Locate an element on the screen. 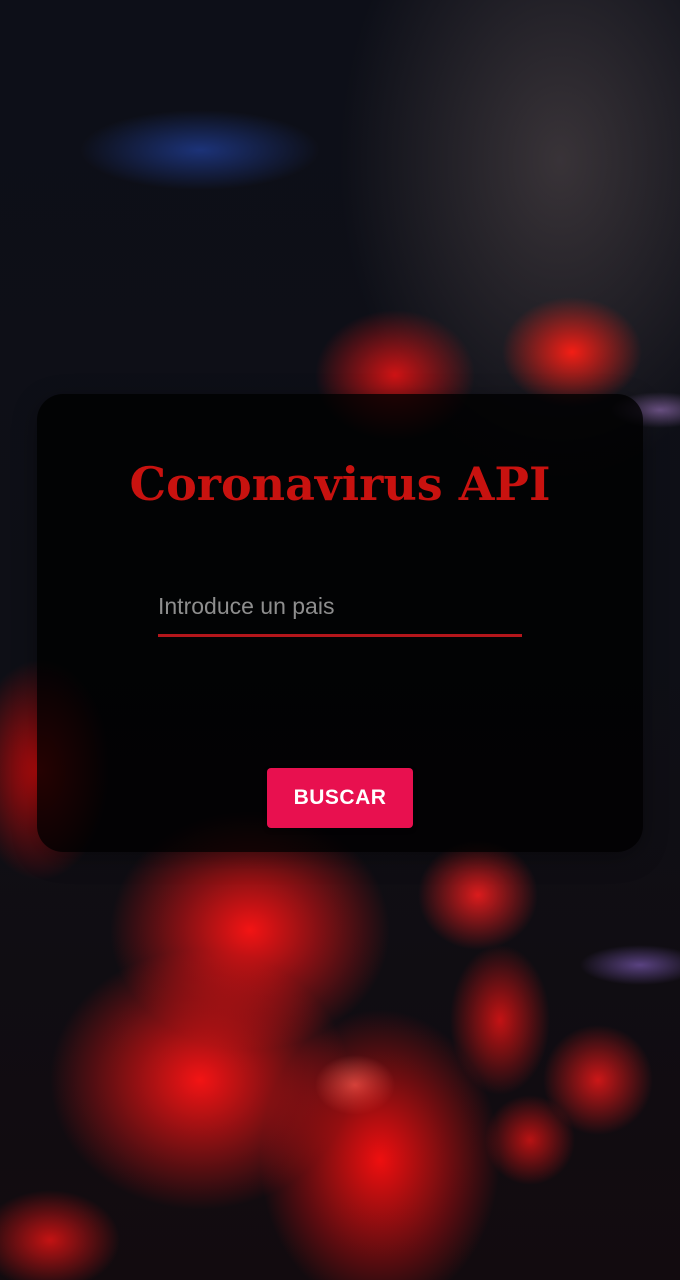 This screenshot has height=1280, width=680. app-title: Coronavirus API is located at coordinates (340, 484).